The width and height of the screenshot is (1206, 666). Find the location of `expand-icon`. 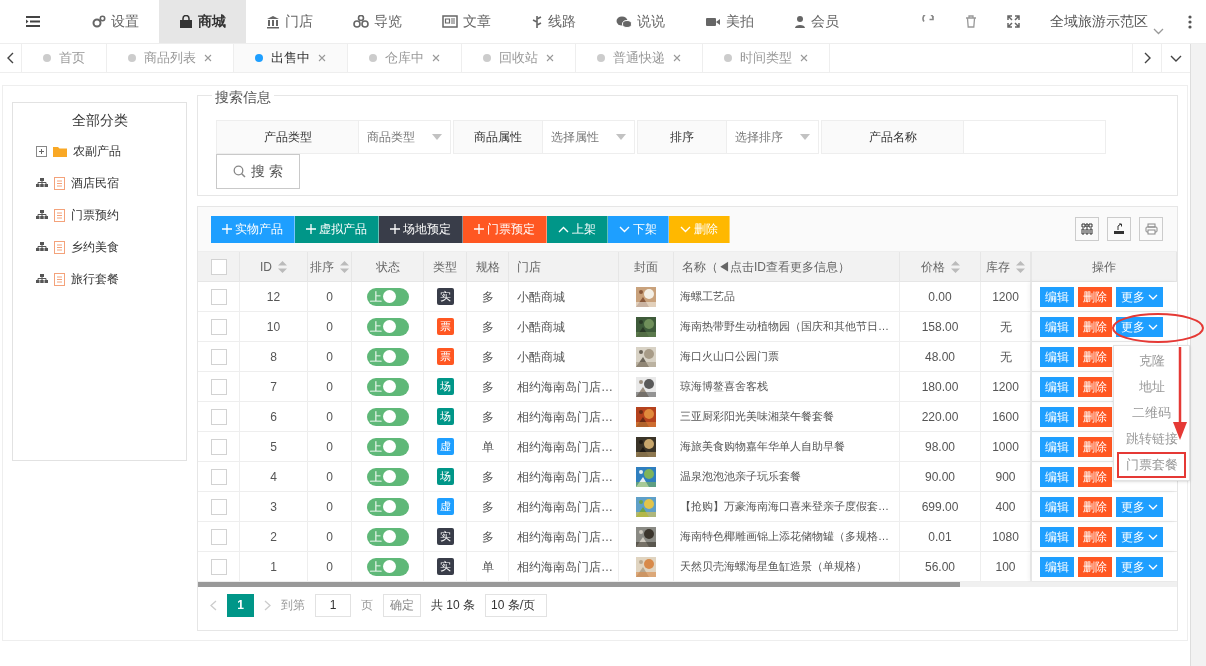

expand-icon is located at coordinates (41, 151).